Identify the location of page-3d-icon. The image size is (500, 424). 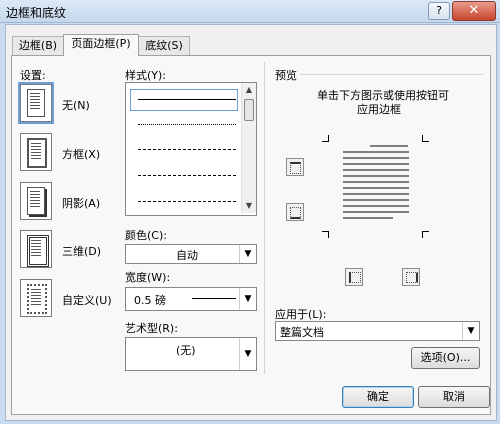
(38, 251).